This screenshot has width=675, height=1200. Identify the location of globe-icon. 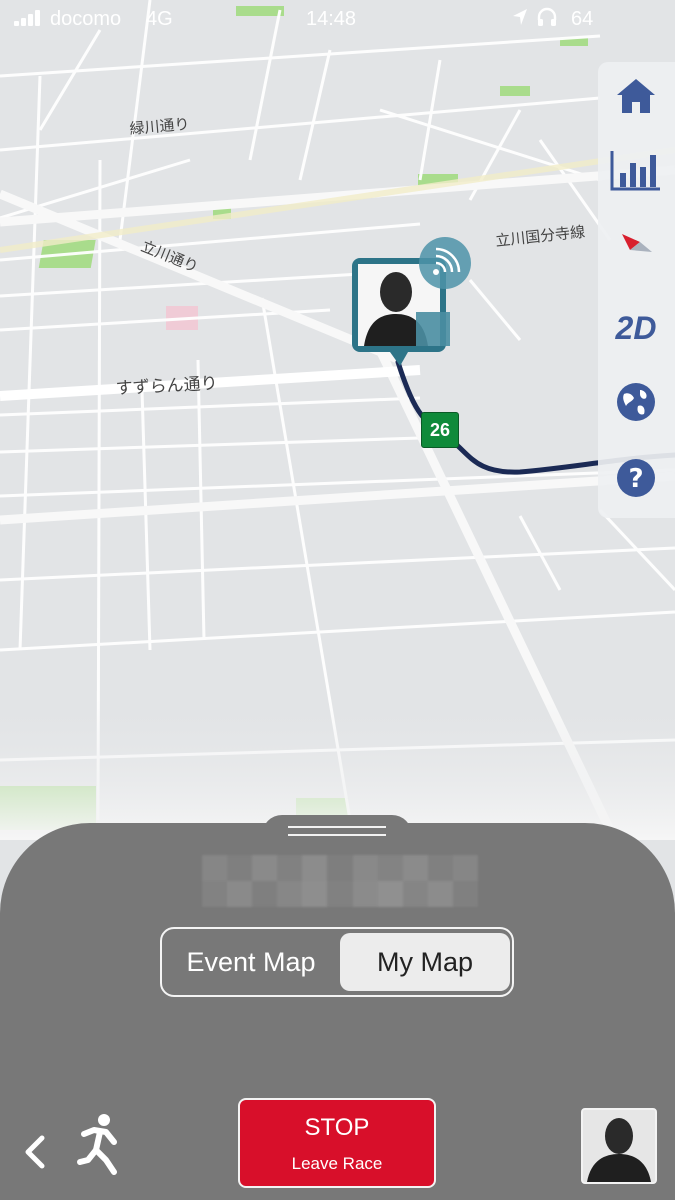
(636, 402).